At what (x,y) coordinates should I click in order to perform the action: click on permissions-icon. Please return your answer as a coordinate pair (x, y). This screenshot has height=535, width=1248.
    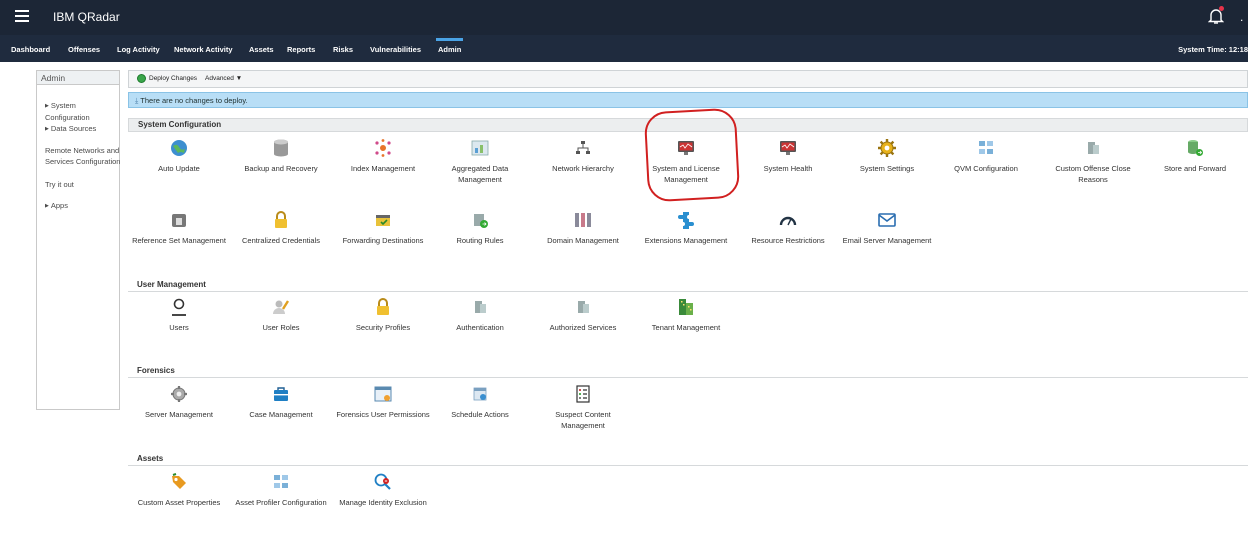
    Looking at the image, I should click on (383, 394).